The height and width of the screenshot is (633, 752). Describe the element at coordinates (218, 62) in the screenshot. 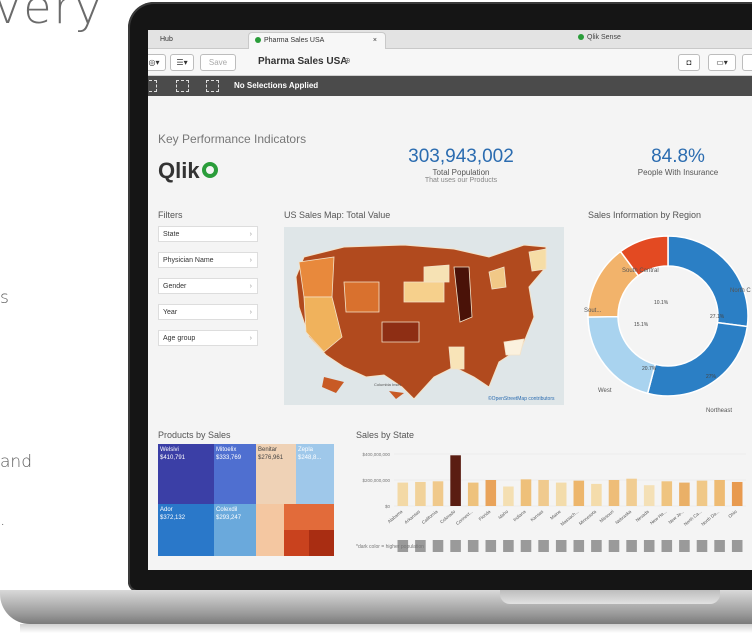

I see `save-button: Save` at that location.